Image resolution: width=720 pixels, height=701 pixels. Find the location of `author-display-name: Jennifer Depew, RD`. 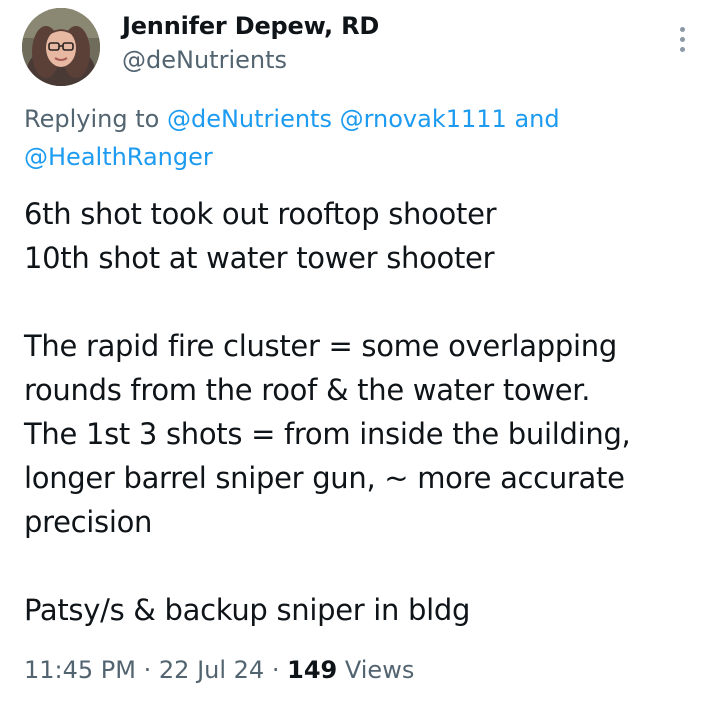

author-display-name: Jennifer Depew, RD is located at coordinates (250, 26).